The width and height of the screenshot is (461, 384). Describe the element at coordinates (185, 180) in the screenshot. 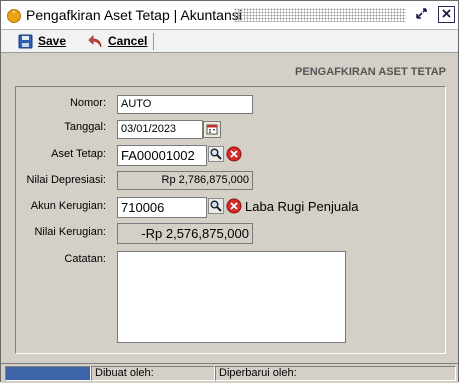

I see `nilai-depresiasi-field: Rp 2,786,875,000` at that location.